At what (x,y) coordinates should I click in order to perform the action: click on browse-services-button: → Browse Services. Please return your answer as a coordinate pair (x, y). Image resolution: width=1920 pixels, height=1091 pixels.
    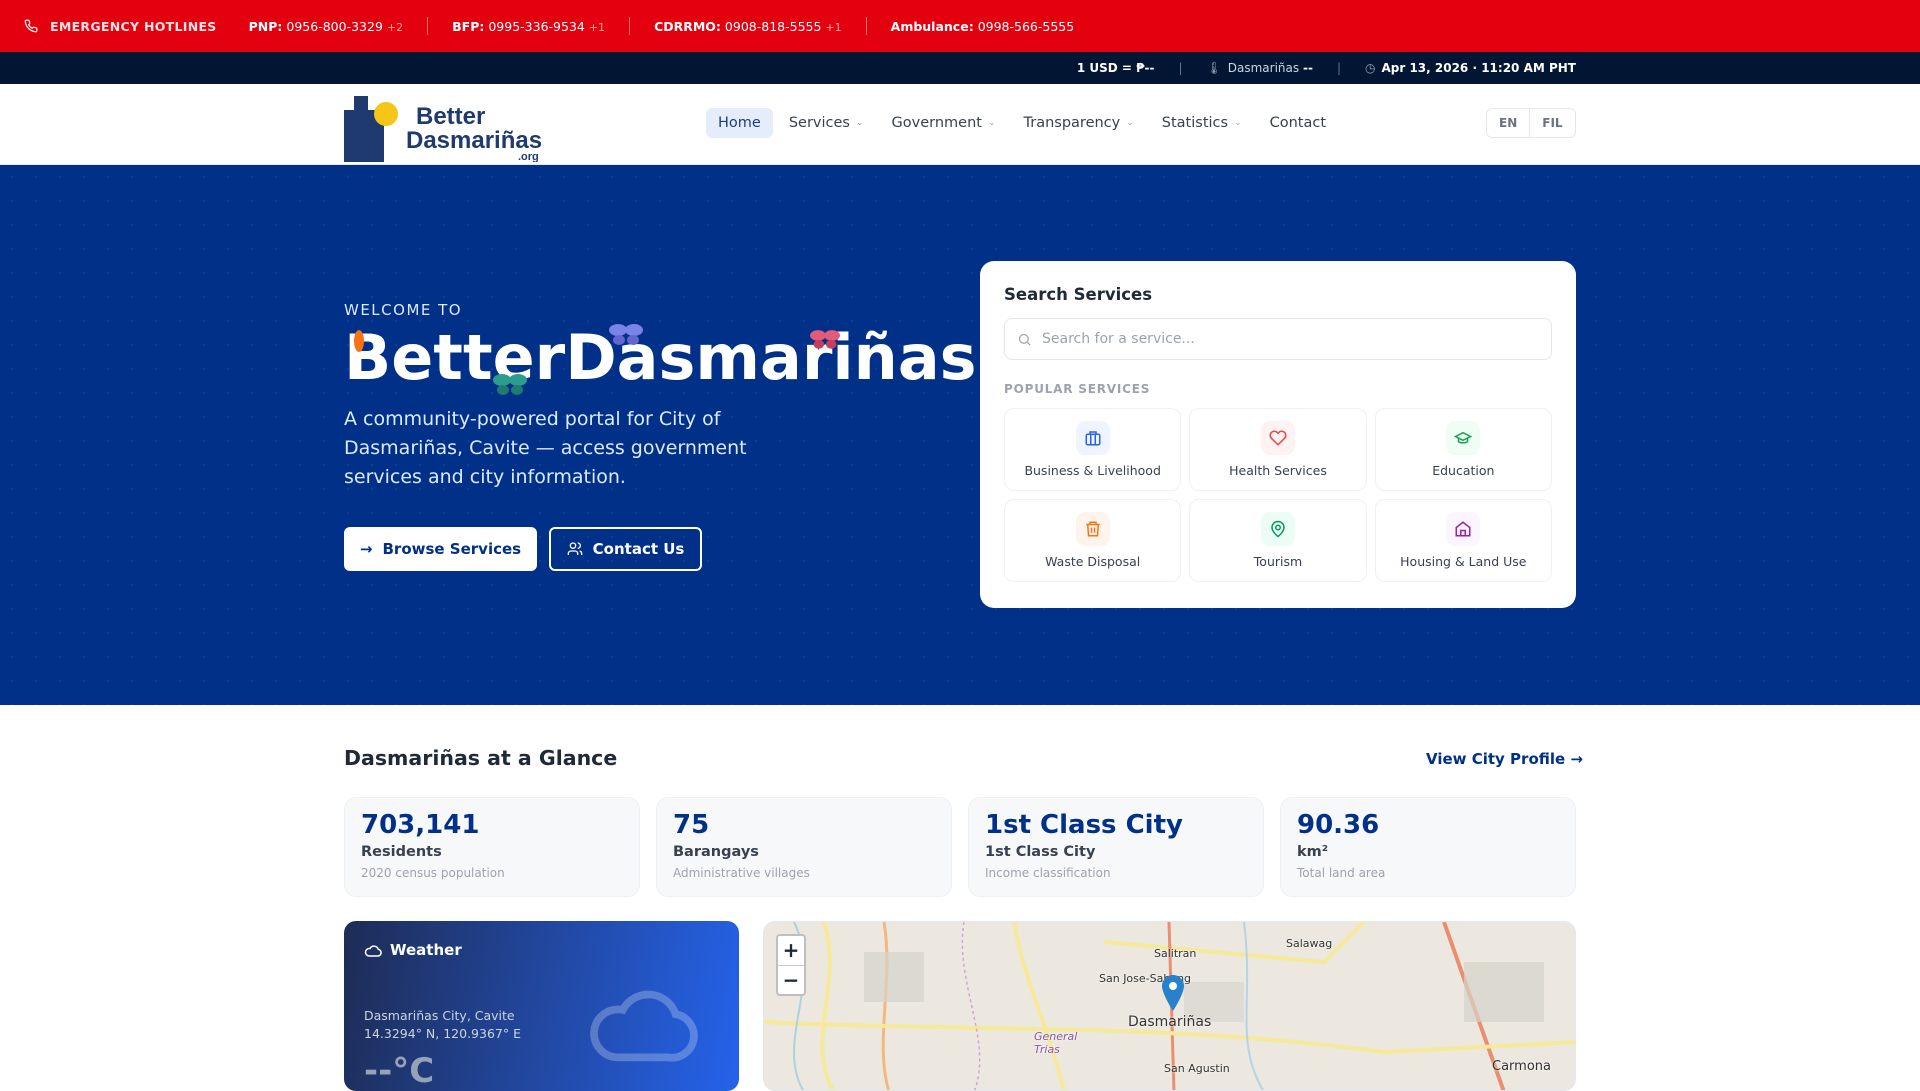
    Looking at the image, I should click on (440, 549).